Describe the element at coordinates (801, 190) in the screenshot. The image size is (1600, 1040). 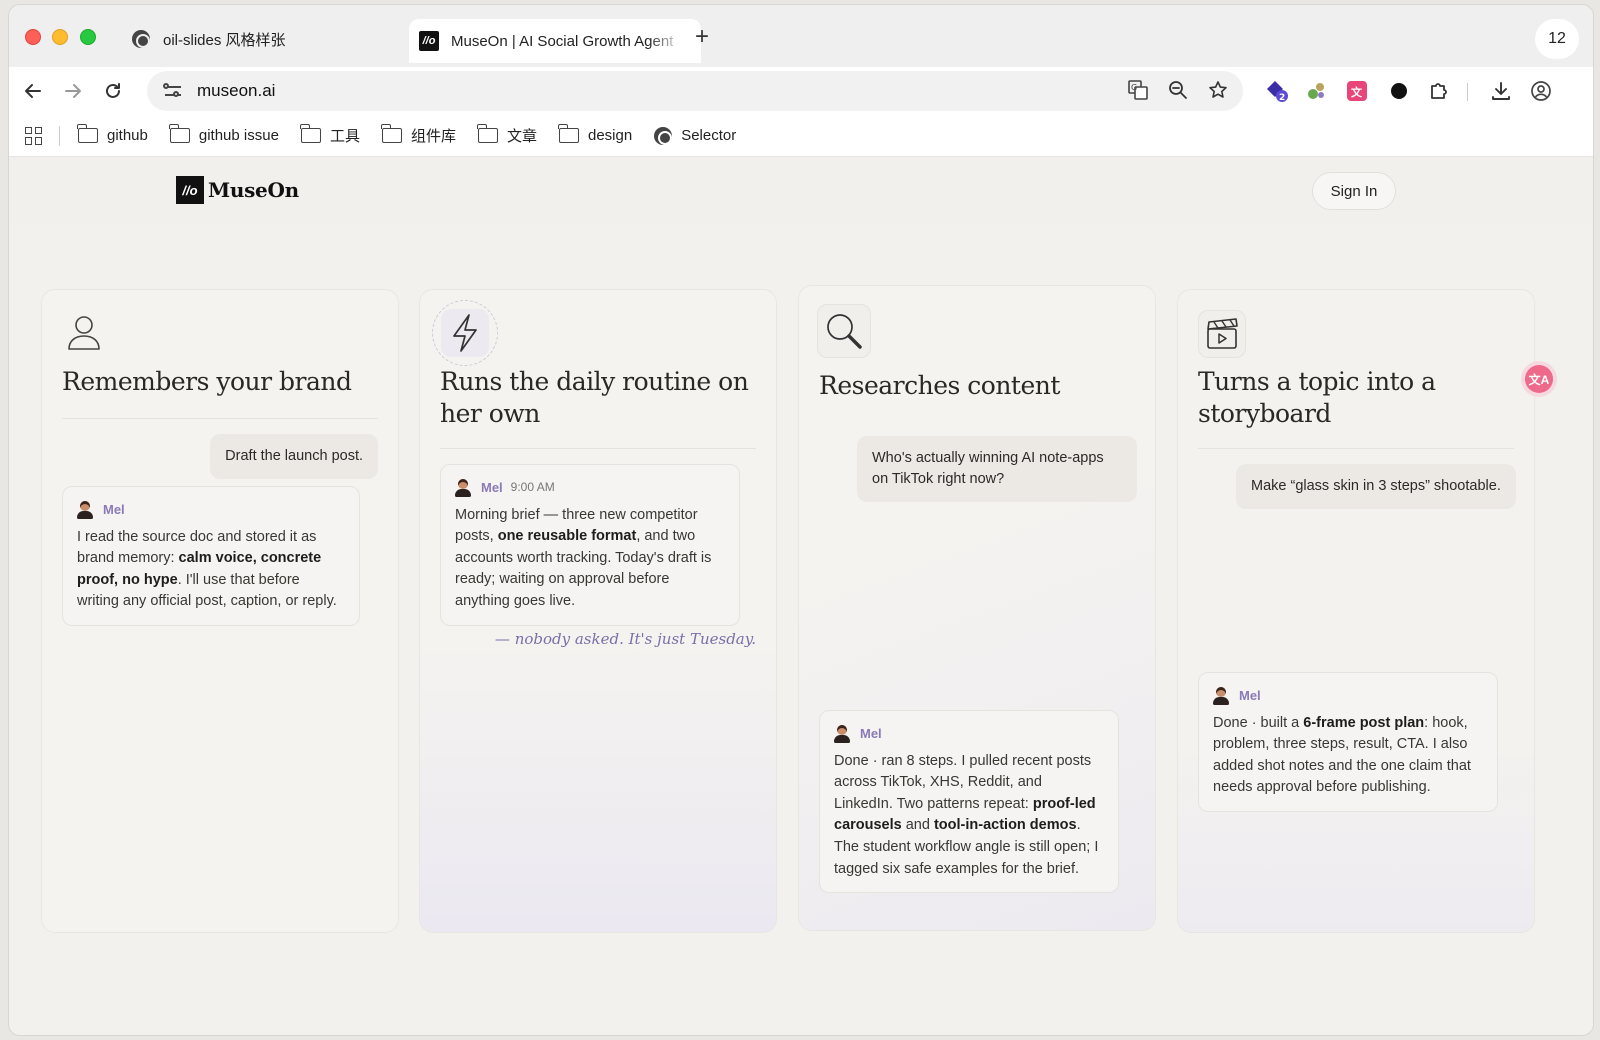
I see `site-header: //o MuseOn Sign In` at that location.